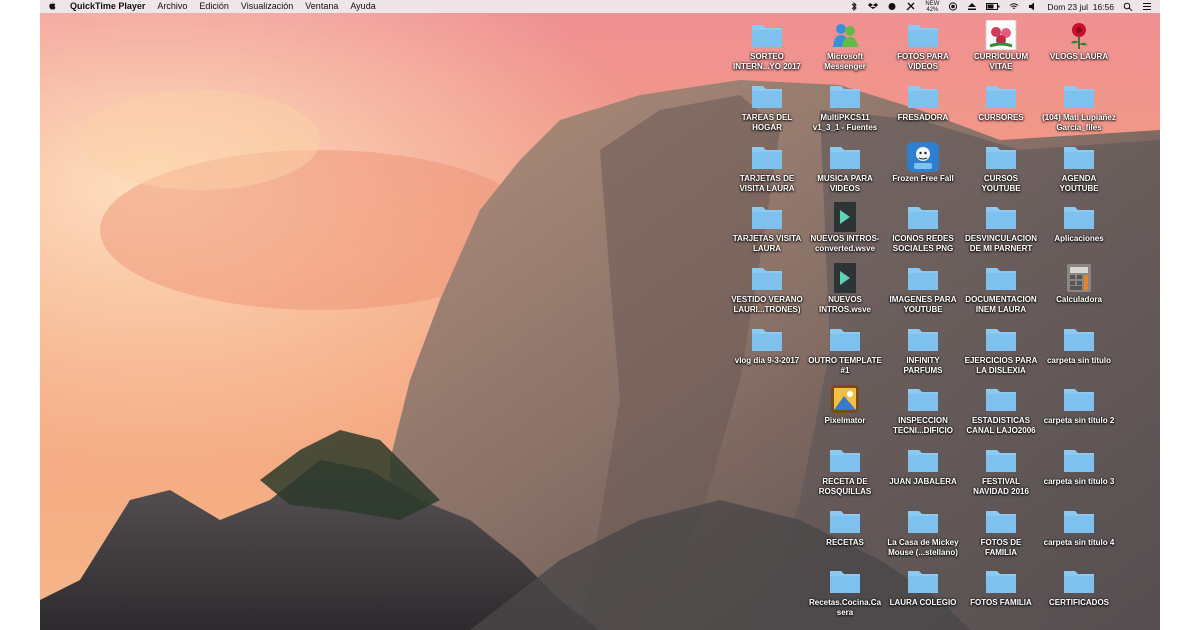 This screenshot has width=1200, height=630. I want to click on desktop-item-fresadora: FRESADORA, so click(923, 102).